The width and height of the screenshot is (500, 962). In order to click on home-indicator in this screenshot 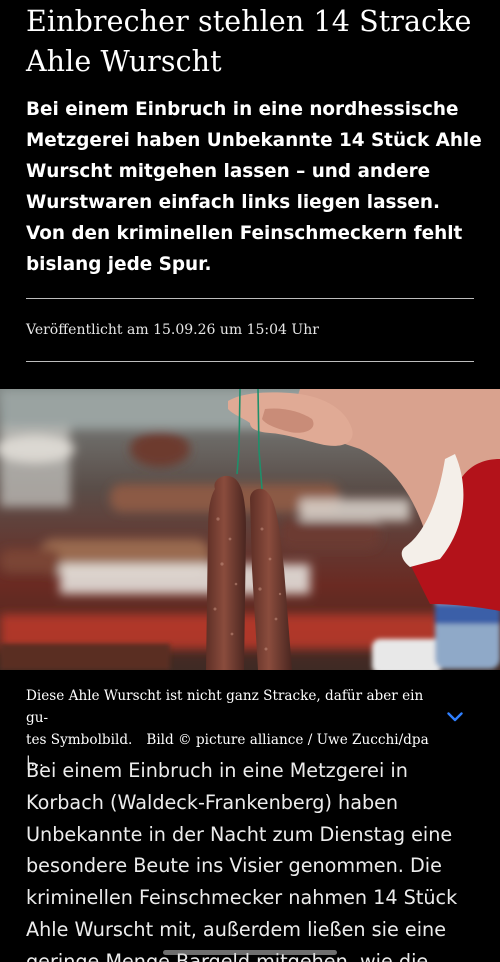, I will do `click(250, 952)`.